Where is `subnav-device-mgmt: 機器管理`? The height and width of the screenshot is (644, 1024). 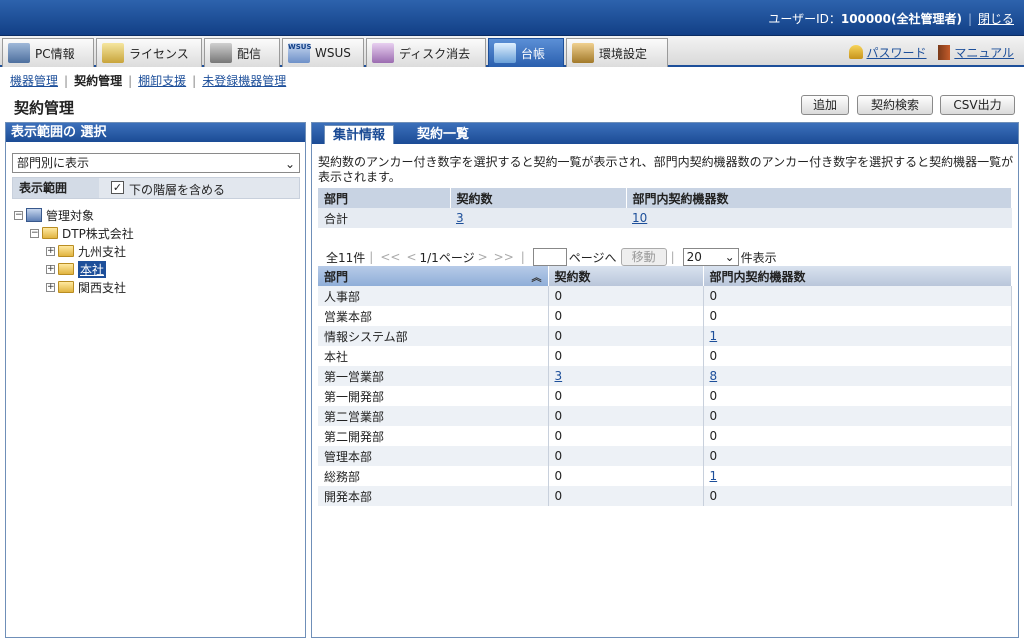 subnav-device-mgmt: 機器管理 is located at coordinates (34, 81).